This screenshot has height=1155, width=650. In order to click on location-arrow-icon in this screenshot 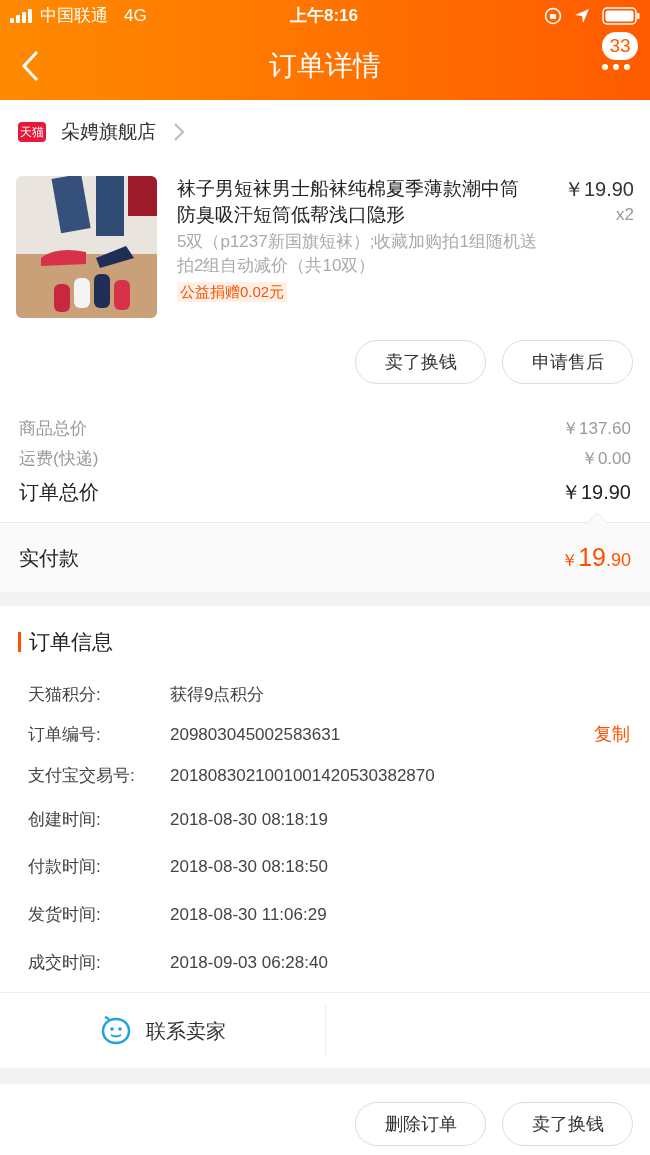, I will do `click(582, 16)`.